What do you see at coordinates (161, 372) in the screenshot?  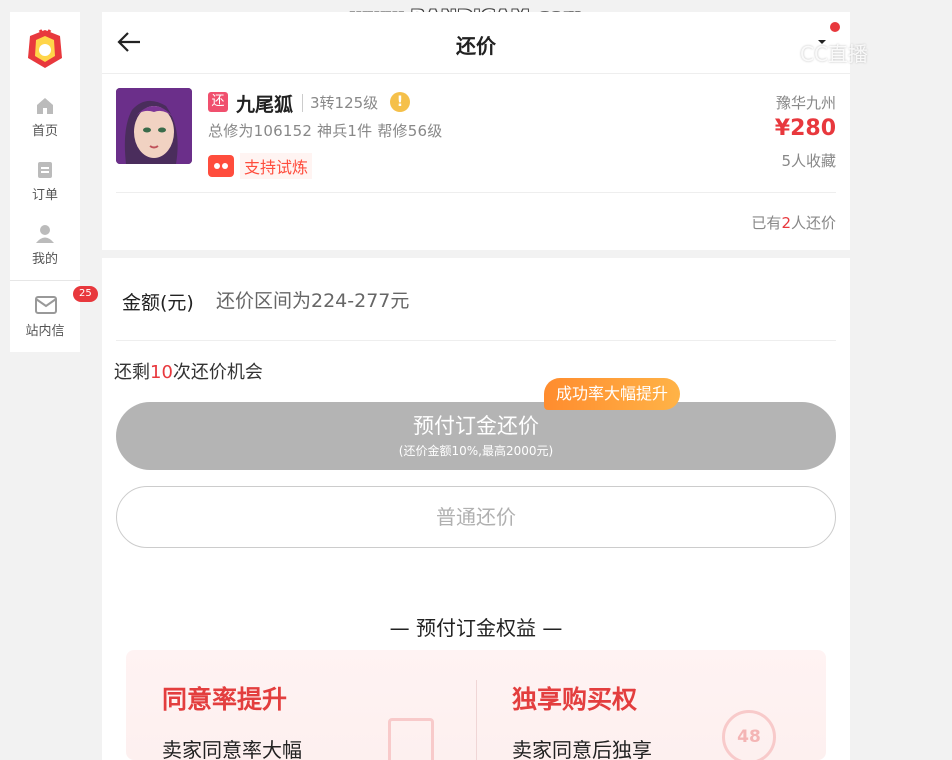 I see `remaining-count: 10` at bounding box center [161, 372].